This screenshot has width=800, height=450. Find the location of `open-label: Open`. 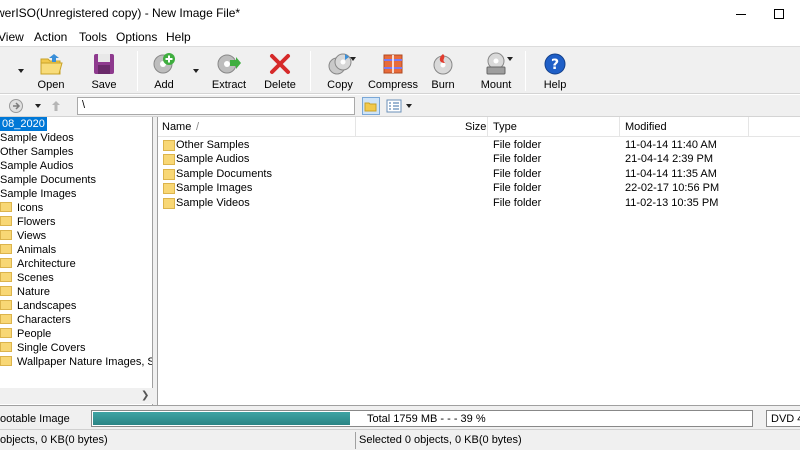

open-label: Open is located at coordinates (51, 85).